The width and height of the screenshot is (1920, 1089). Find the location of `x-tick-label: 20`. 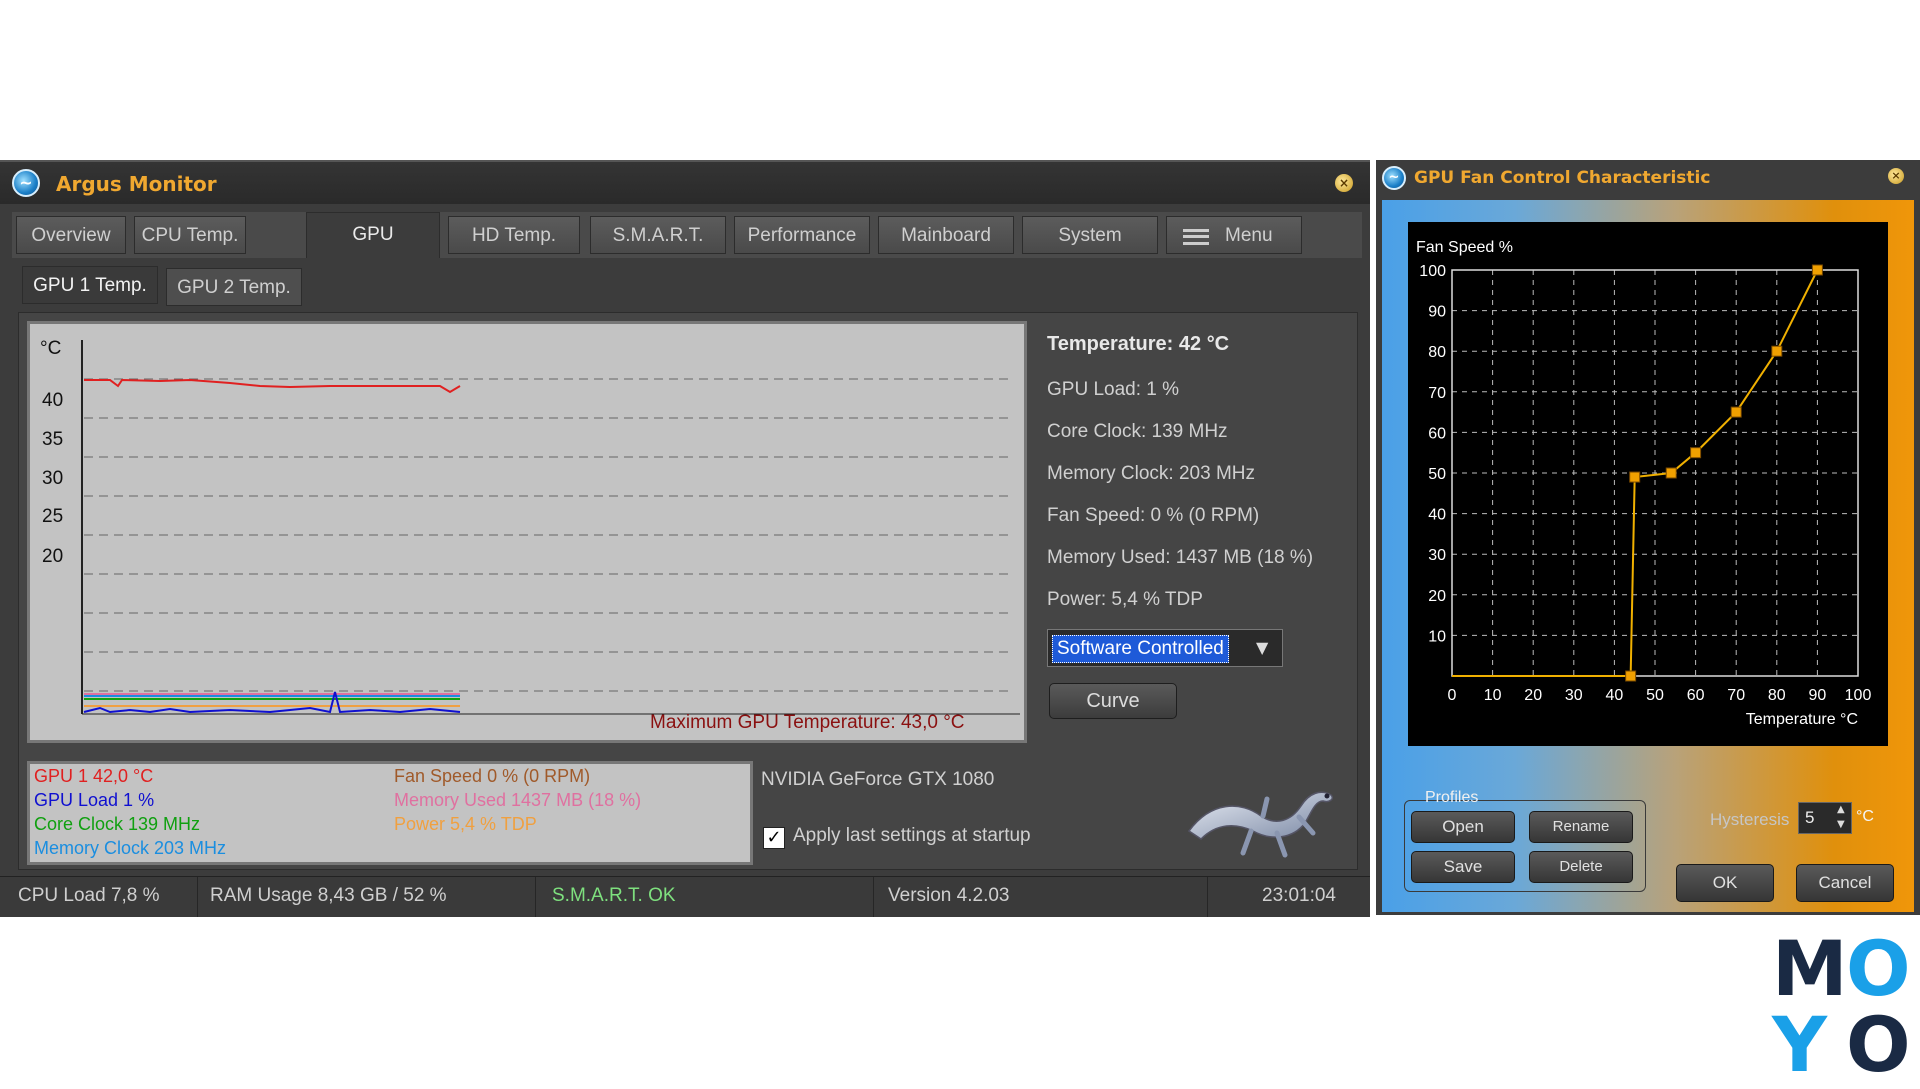

x-tick-label: 20 is located at coordinates (1533, 695).